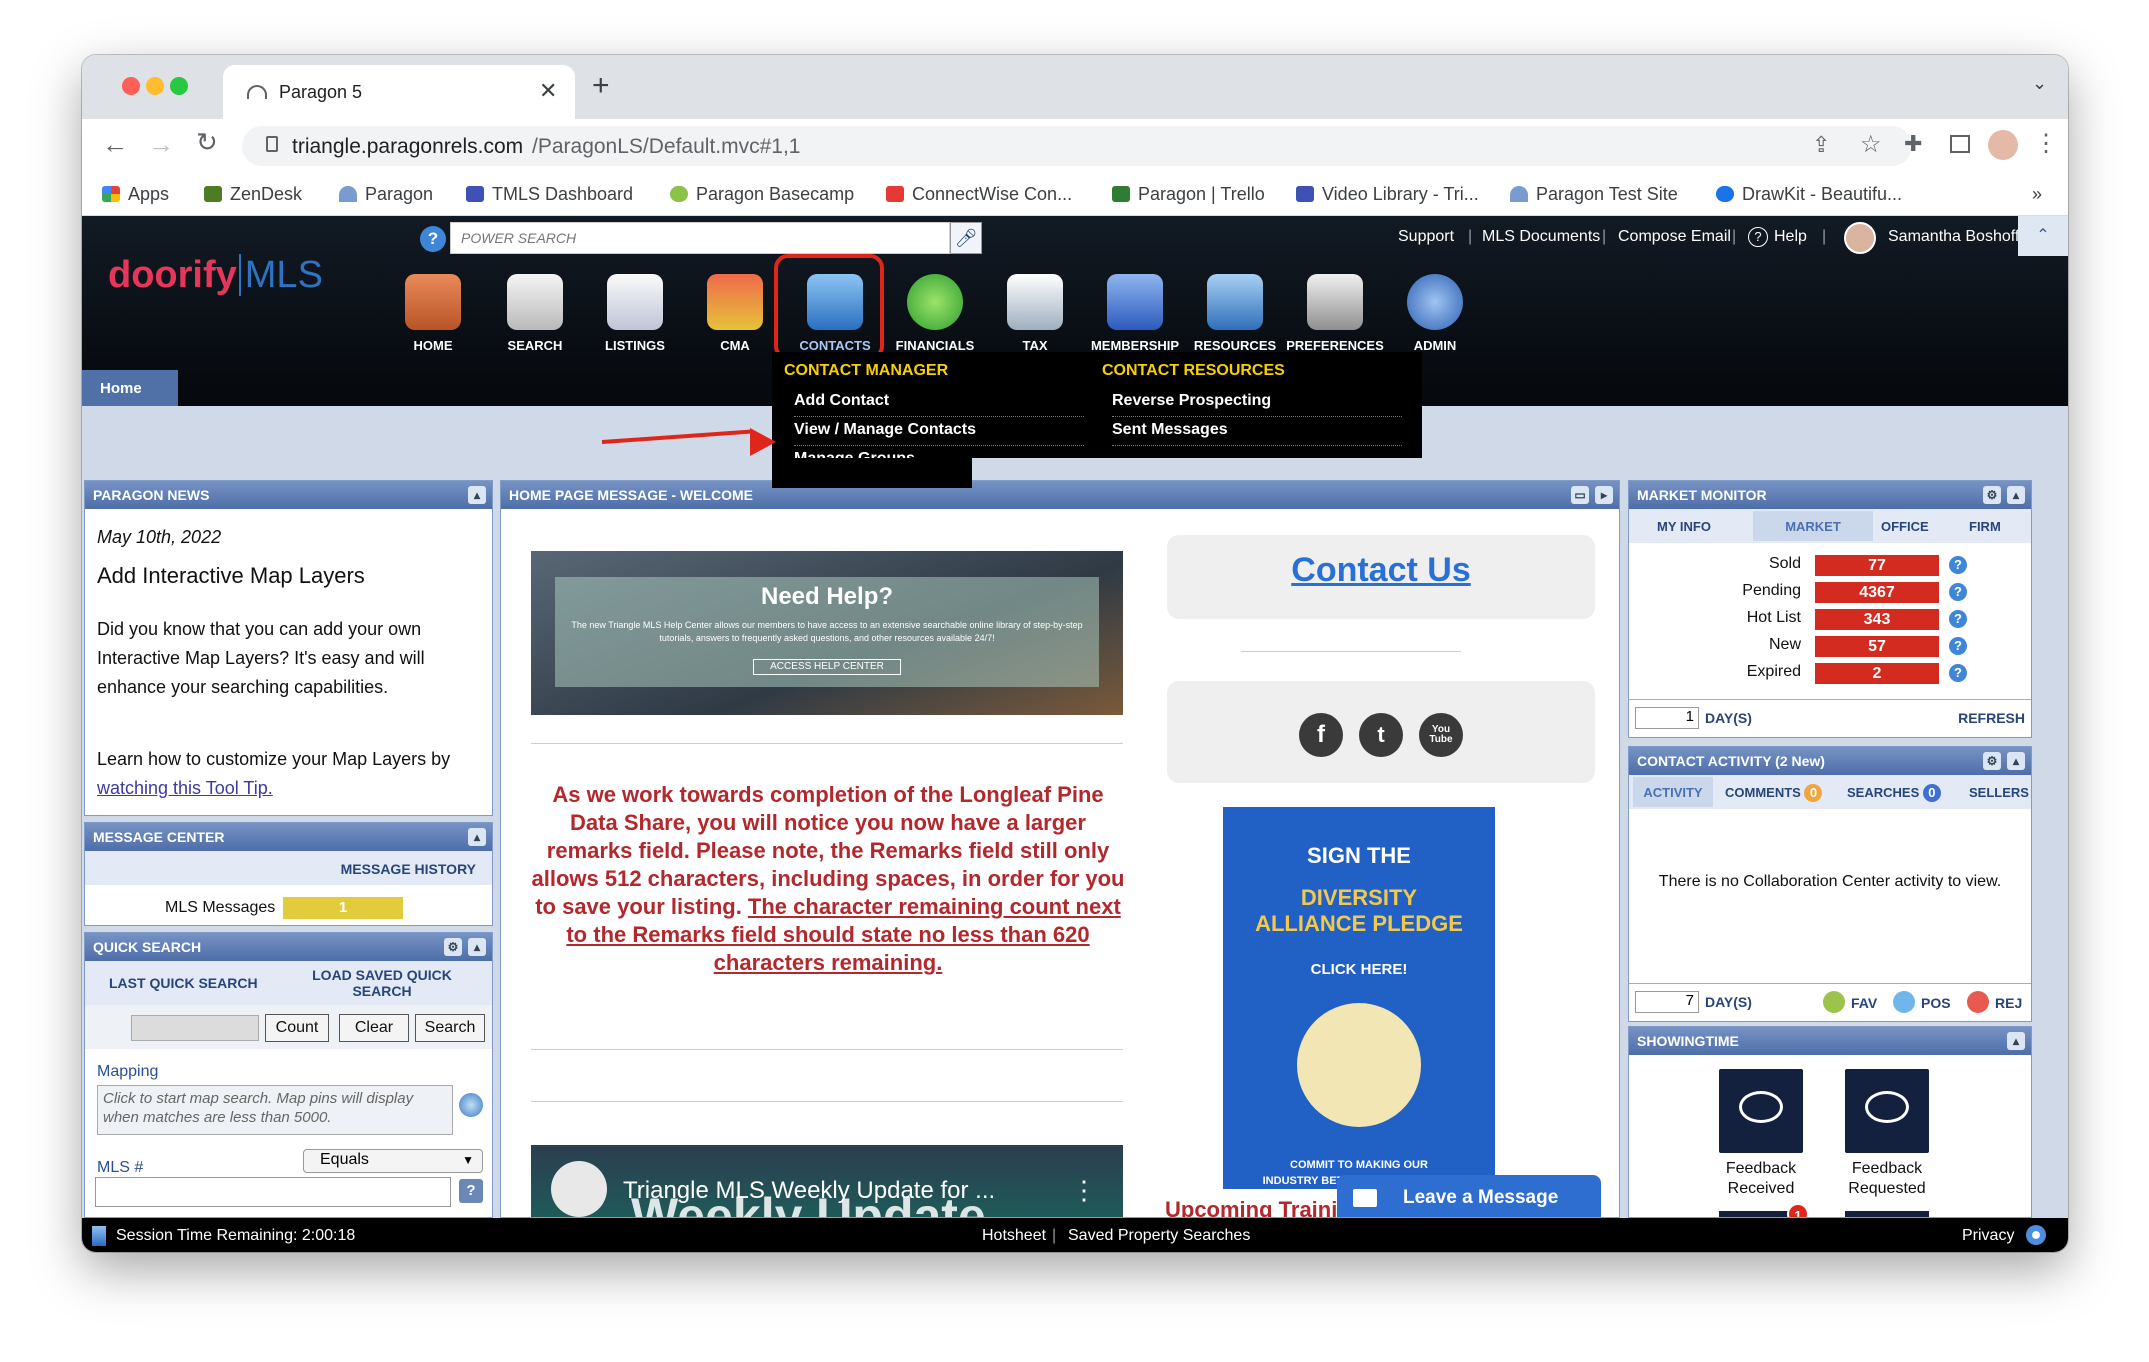 The width and height of the screenshot is (2149, 1362). I want to click on microphone-icon: 🎤︎, so click(966, 238).